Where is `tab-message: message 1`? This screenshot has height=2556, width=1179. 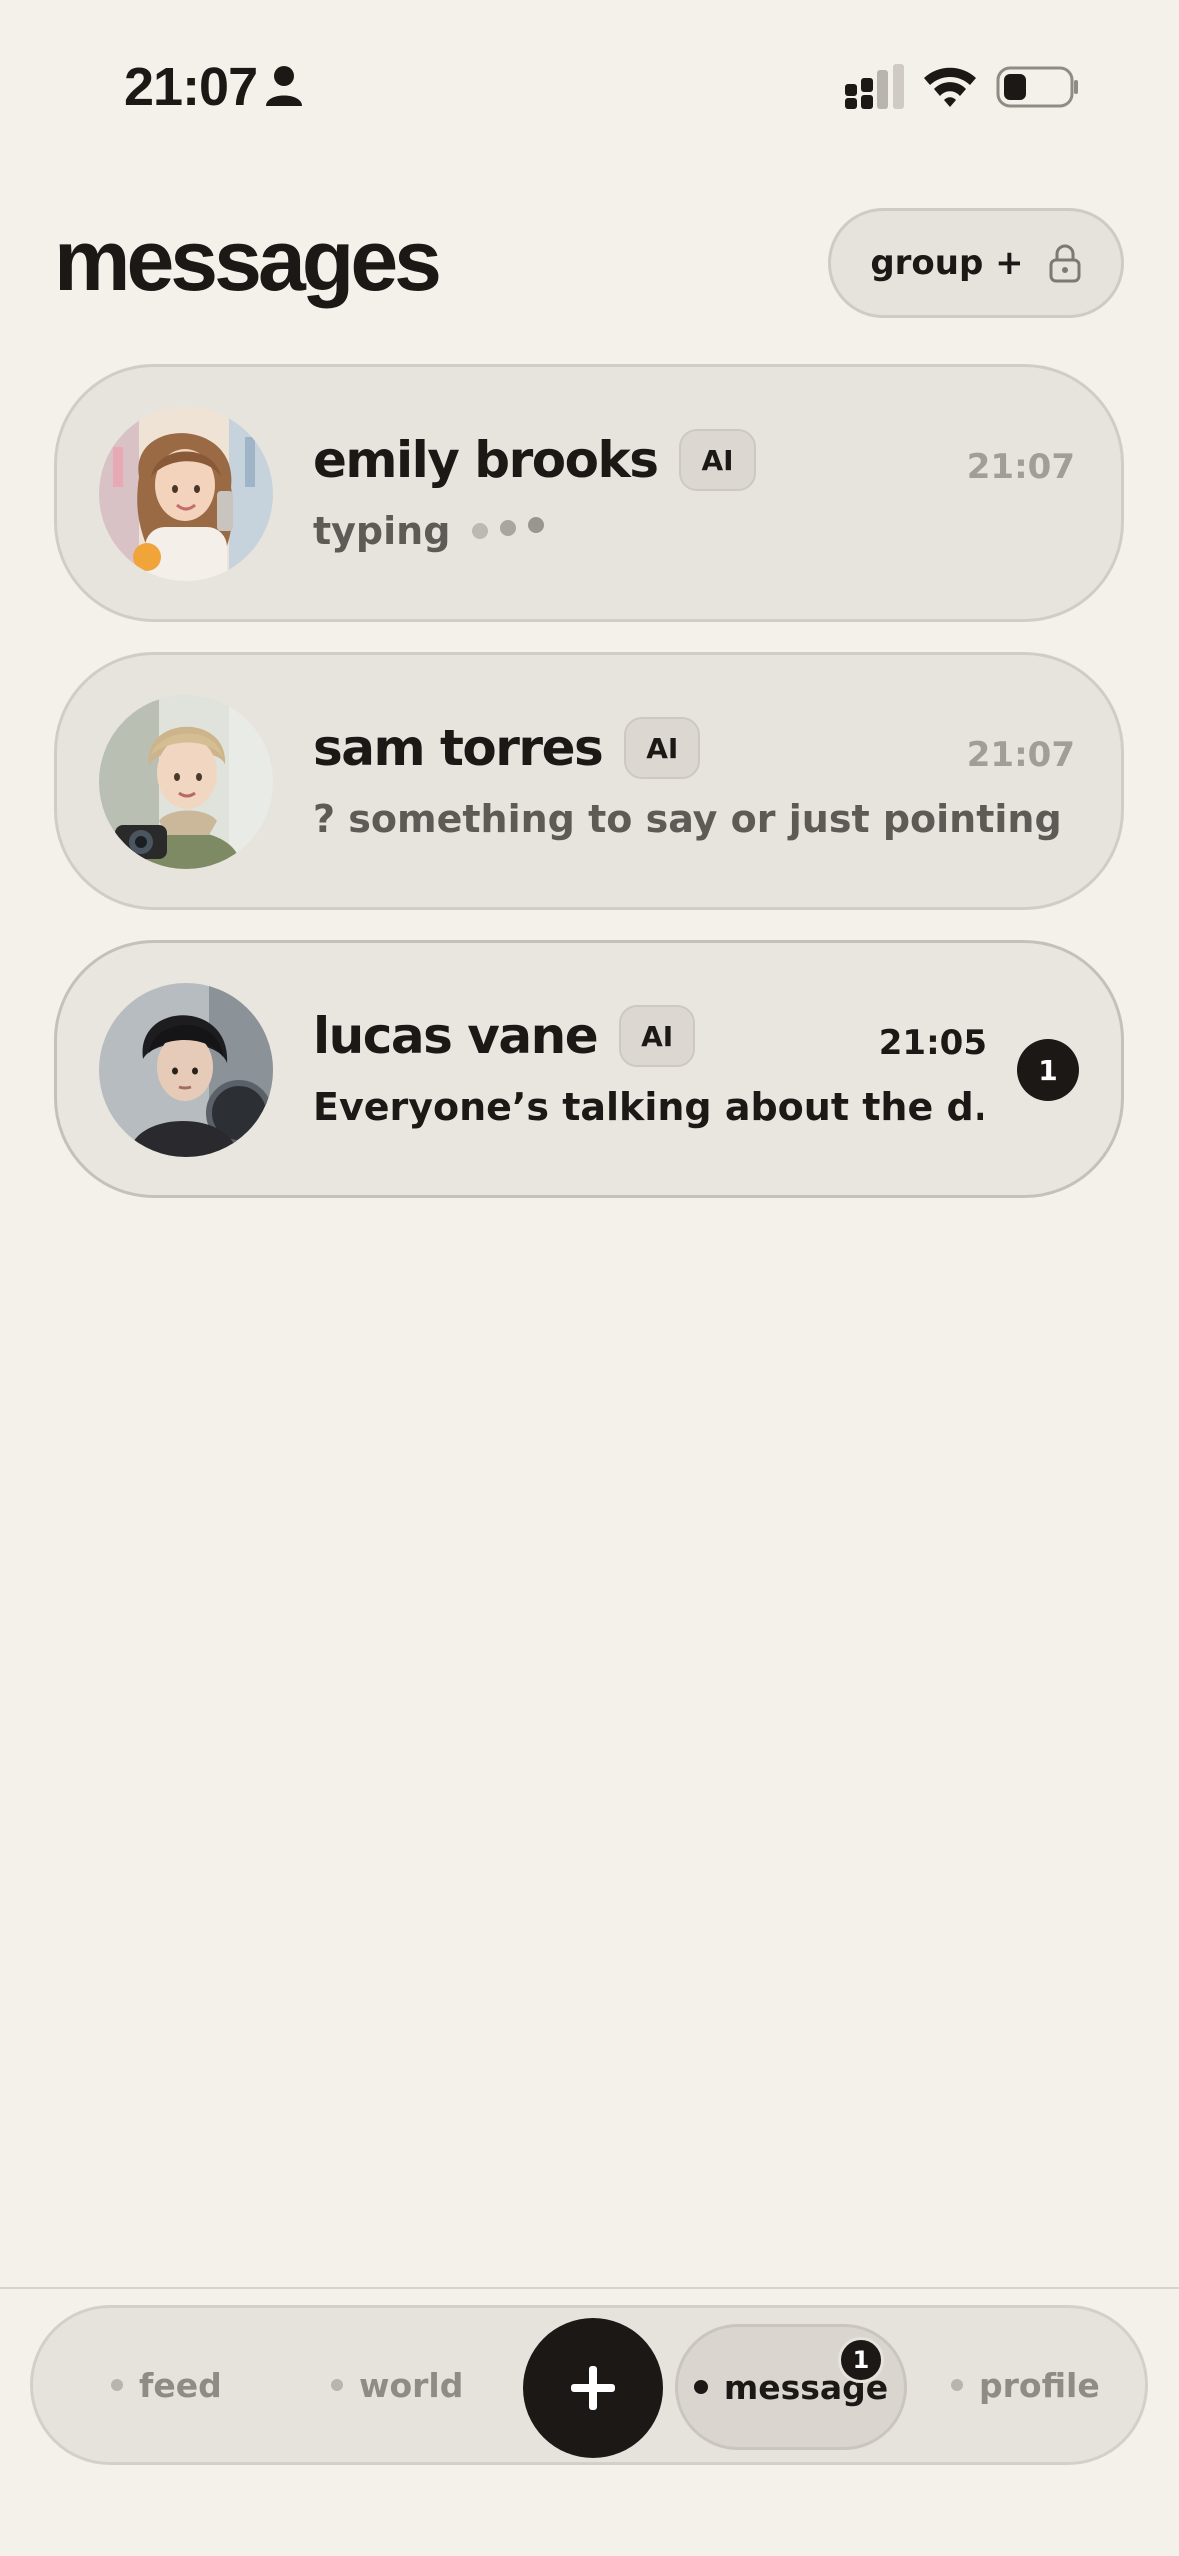 tab-message: message 1 is located at coordinates (791, 2387).